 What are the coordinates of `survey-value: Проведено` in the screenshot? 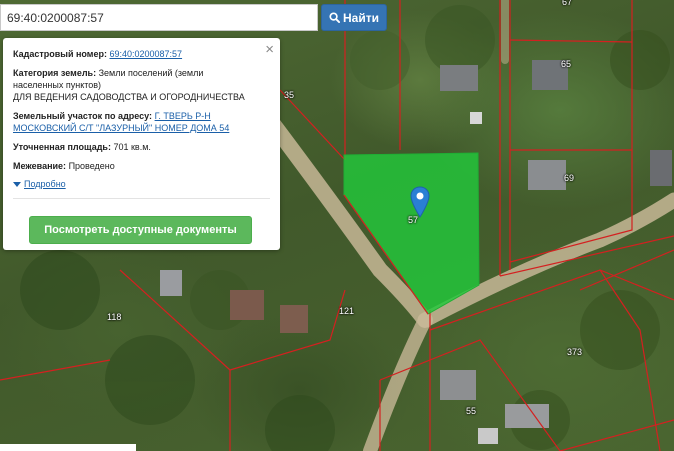 It's located at (91, 166).